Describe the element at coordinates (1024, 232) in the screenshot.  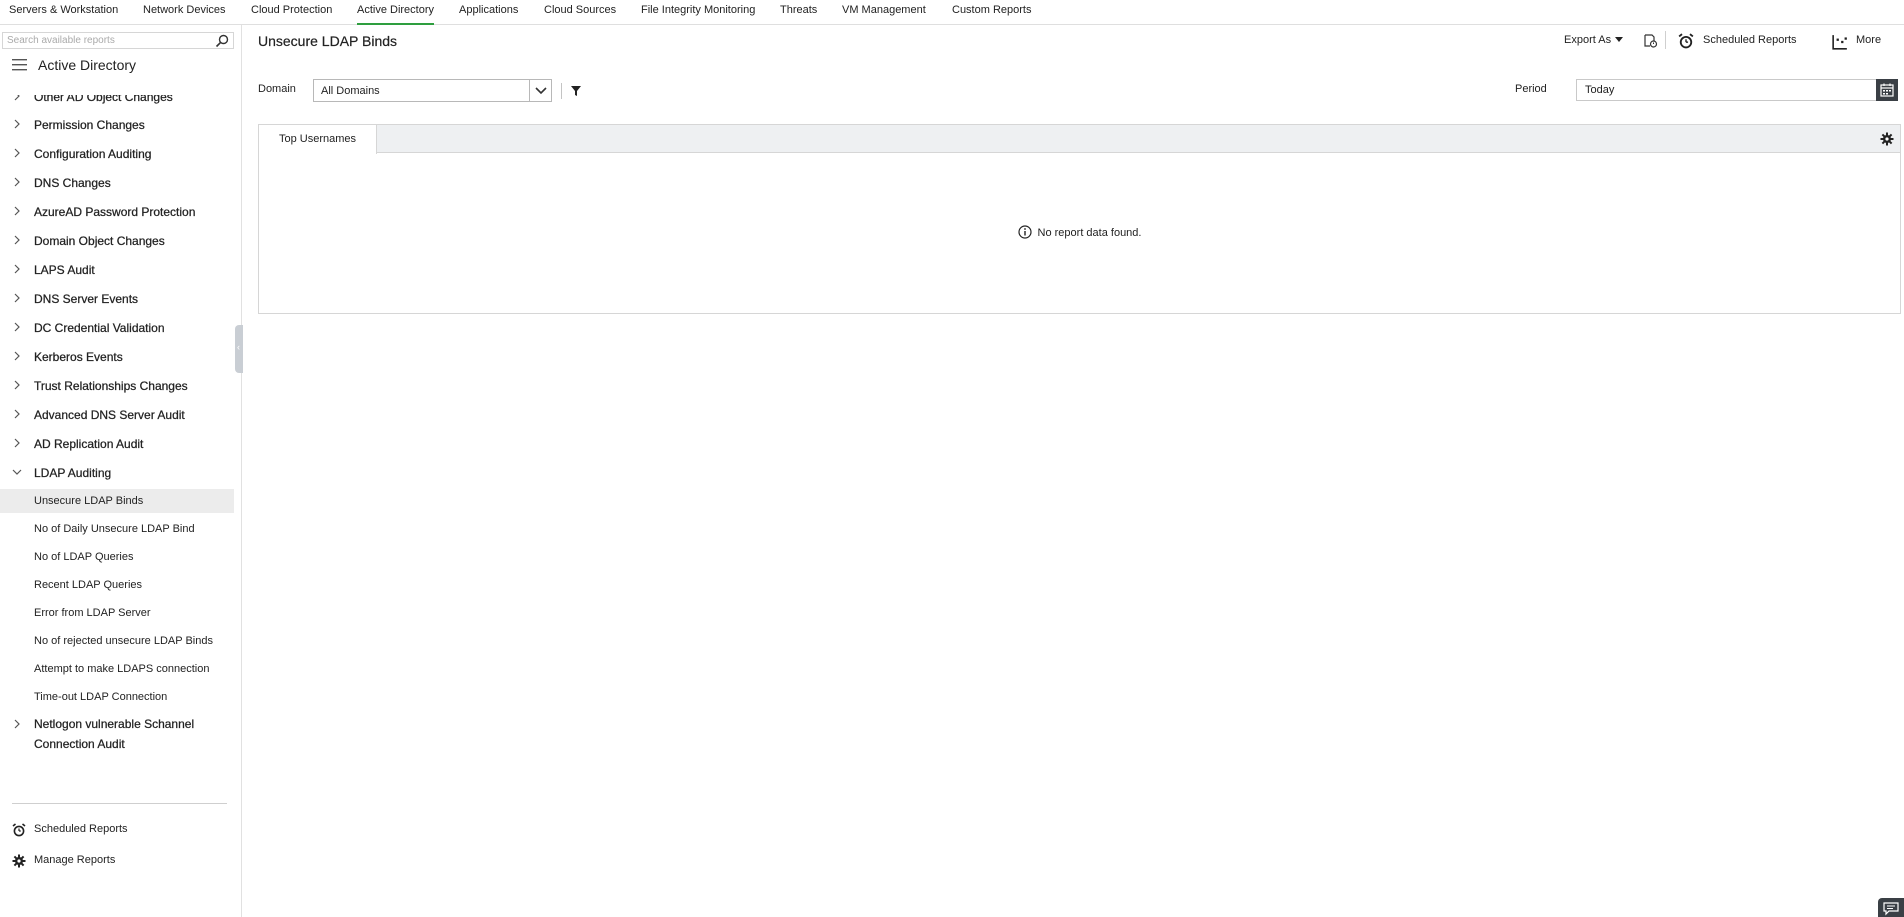
I see `info-icon` at that location.